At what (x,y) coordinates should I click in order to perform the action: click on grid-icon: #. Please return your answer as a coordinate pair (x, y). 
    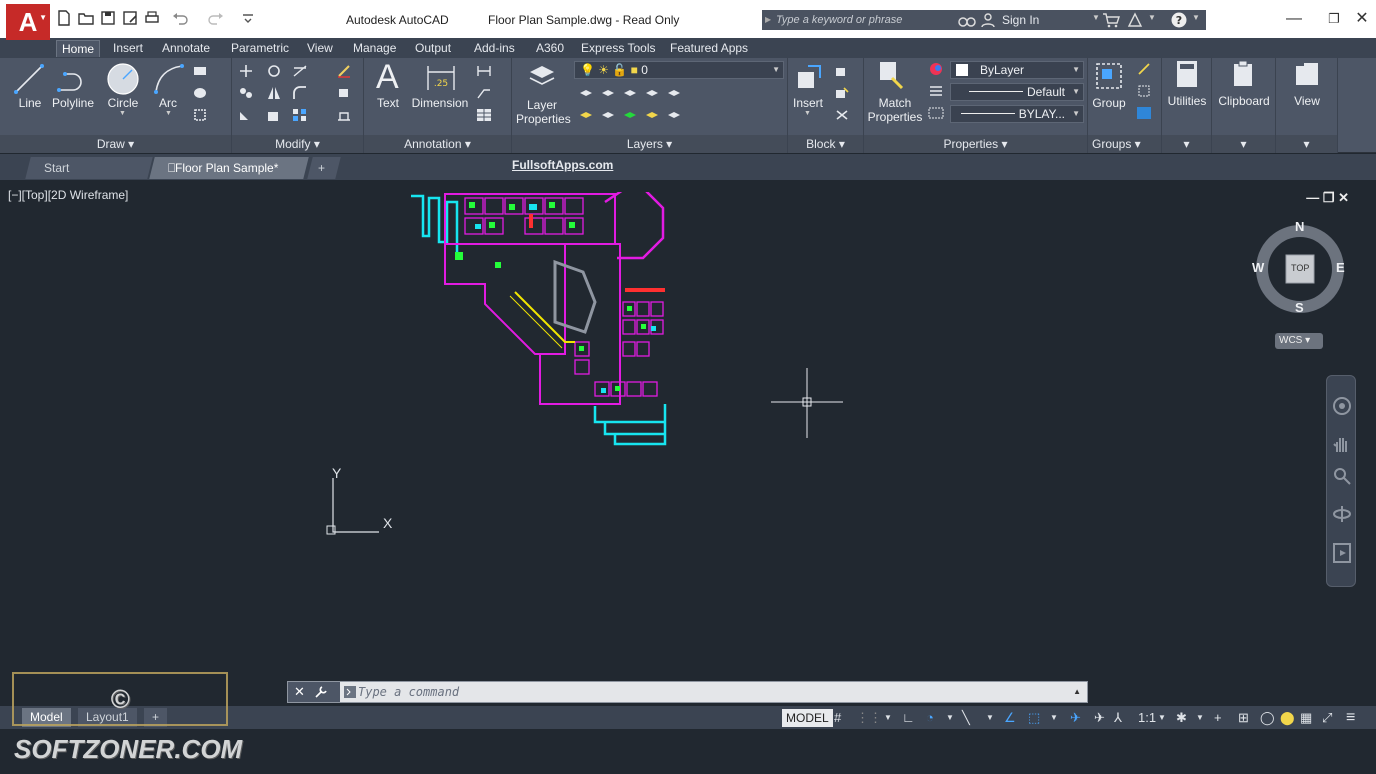
    Looking at the image, I should click on (837, 718).